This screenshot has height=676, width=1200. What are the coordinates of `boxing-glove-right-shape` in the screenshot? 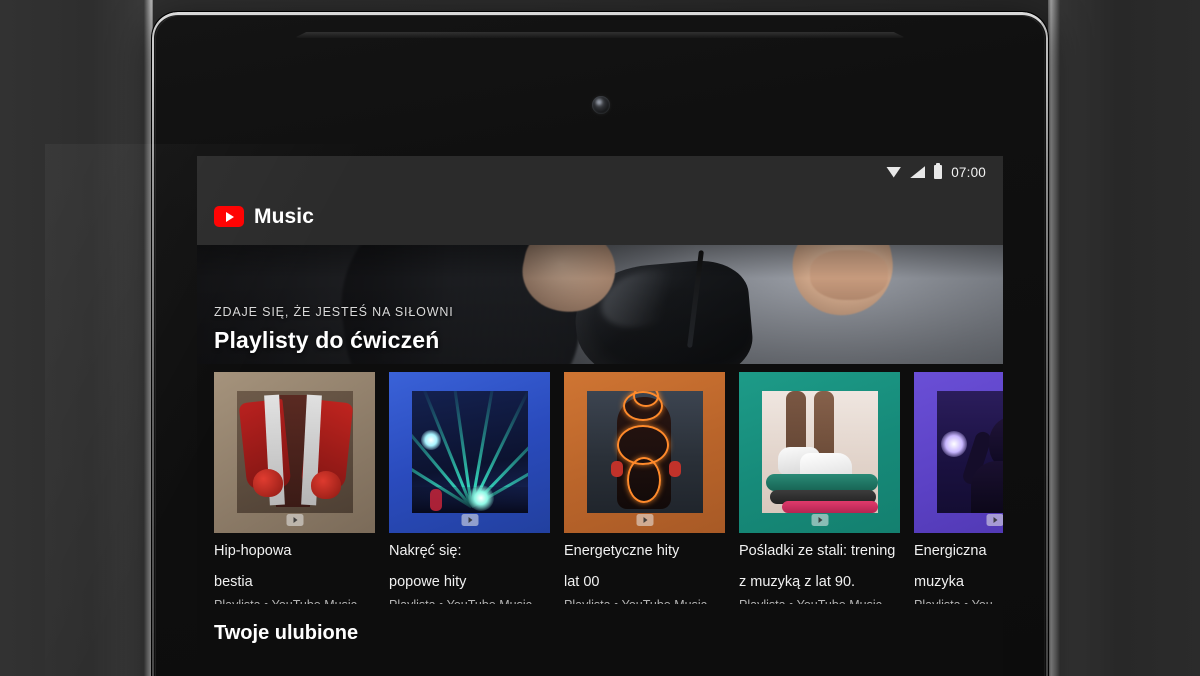 It's located at (326, 485).